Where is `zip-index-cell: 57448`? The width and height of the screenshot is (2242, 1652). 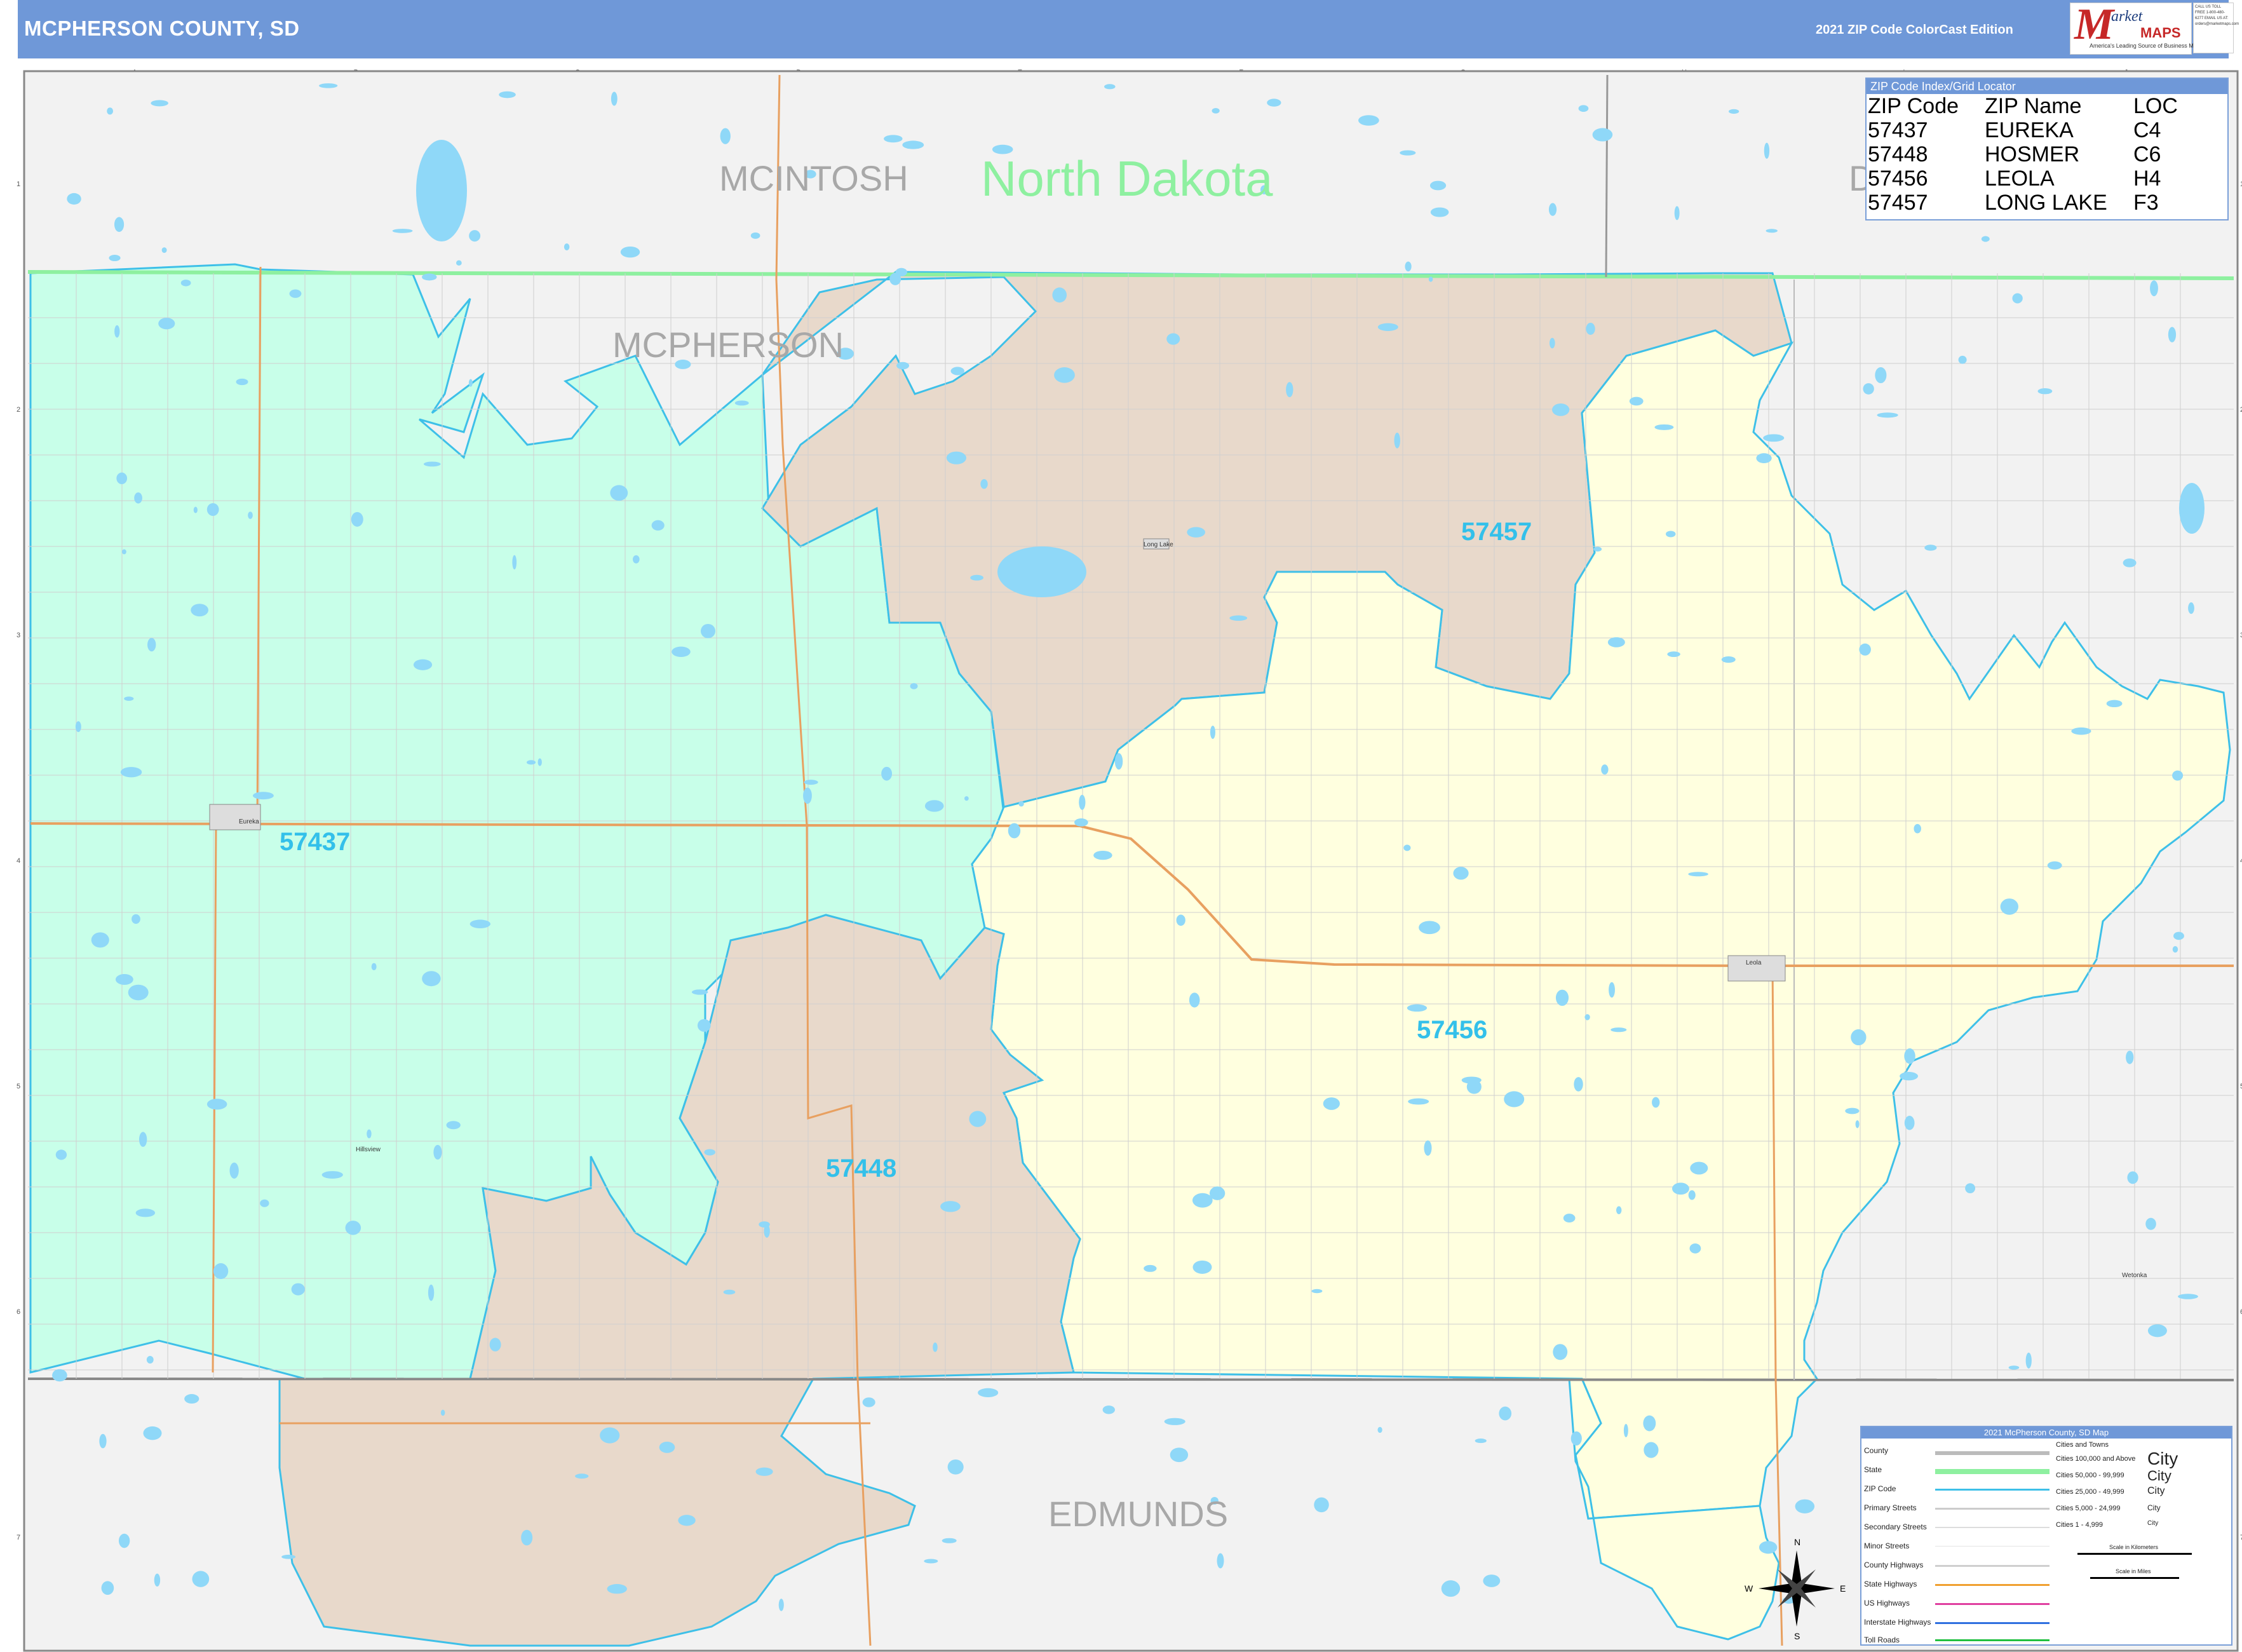 zip-index-cell: 57448 is located at coordinates (1898, 154).